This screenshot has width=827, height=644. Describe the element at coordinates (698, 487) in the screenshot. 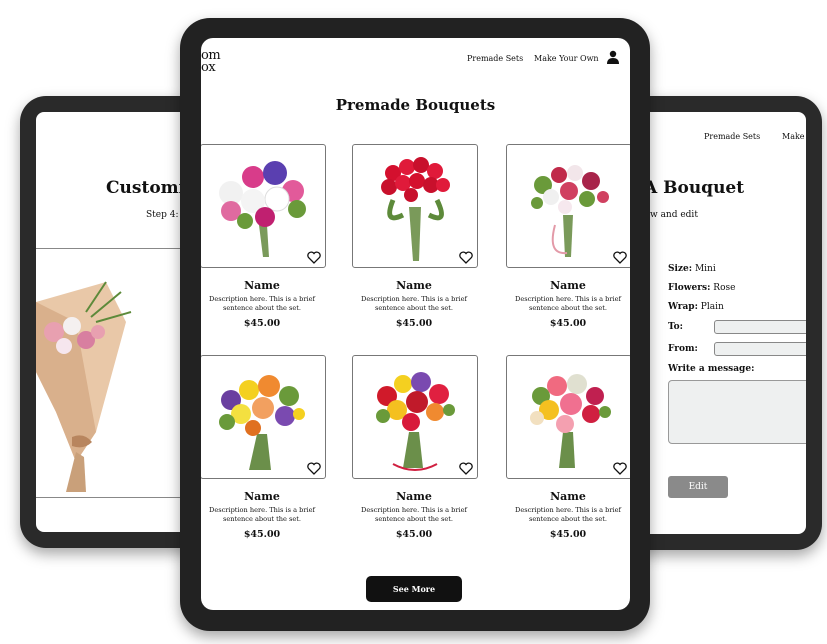

I see `edit-button: Edit` at that location.